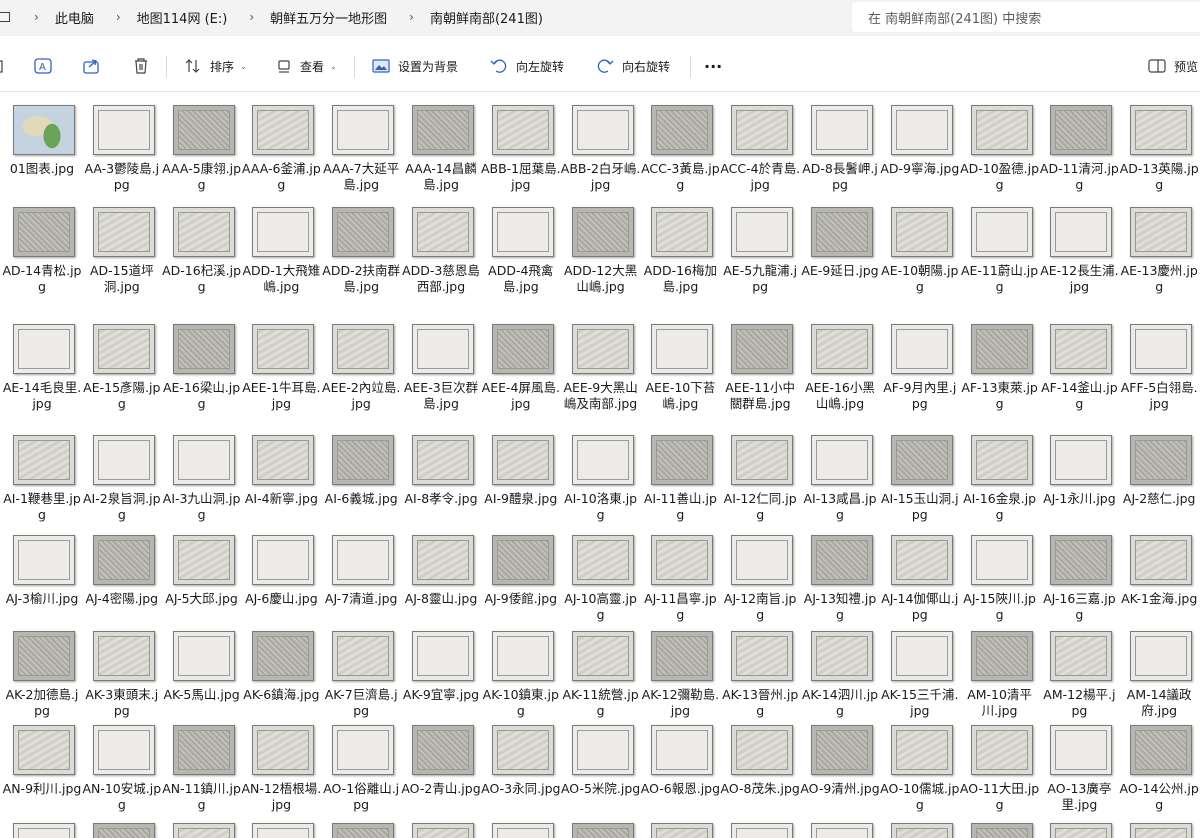 The width and height of the screenshot is (1200, 838). What do you see at coordinates (1159, 796) in the screenshot?
I see `file-name: AO-14公州.jpg` at bounding box center [1159, 796].